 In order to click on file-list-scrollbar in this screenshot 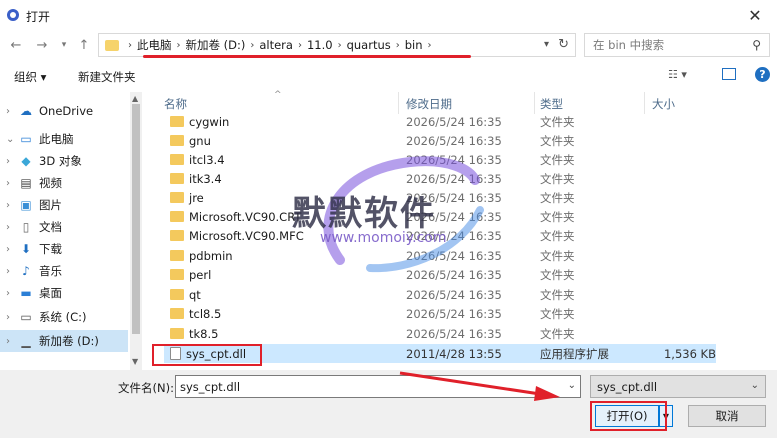, I will do `click(765, 231)`.